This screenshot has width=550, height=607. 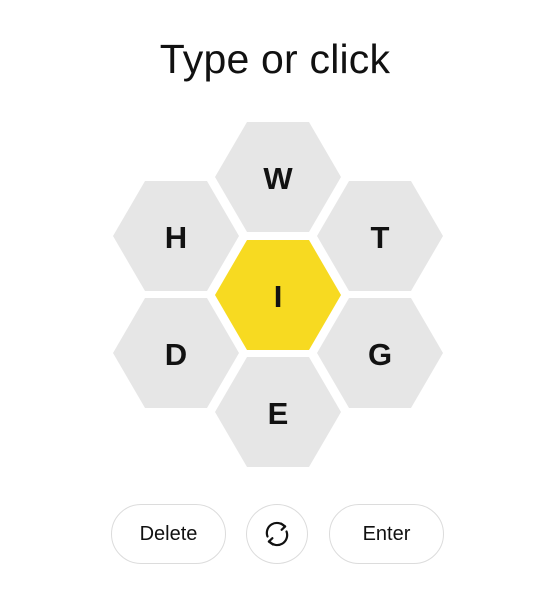 I want to click on hive-cell-center: I, so click(x=278, y=295).